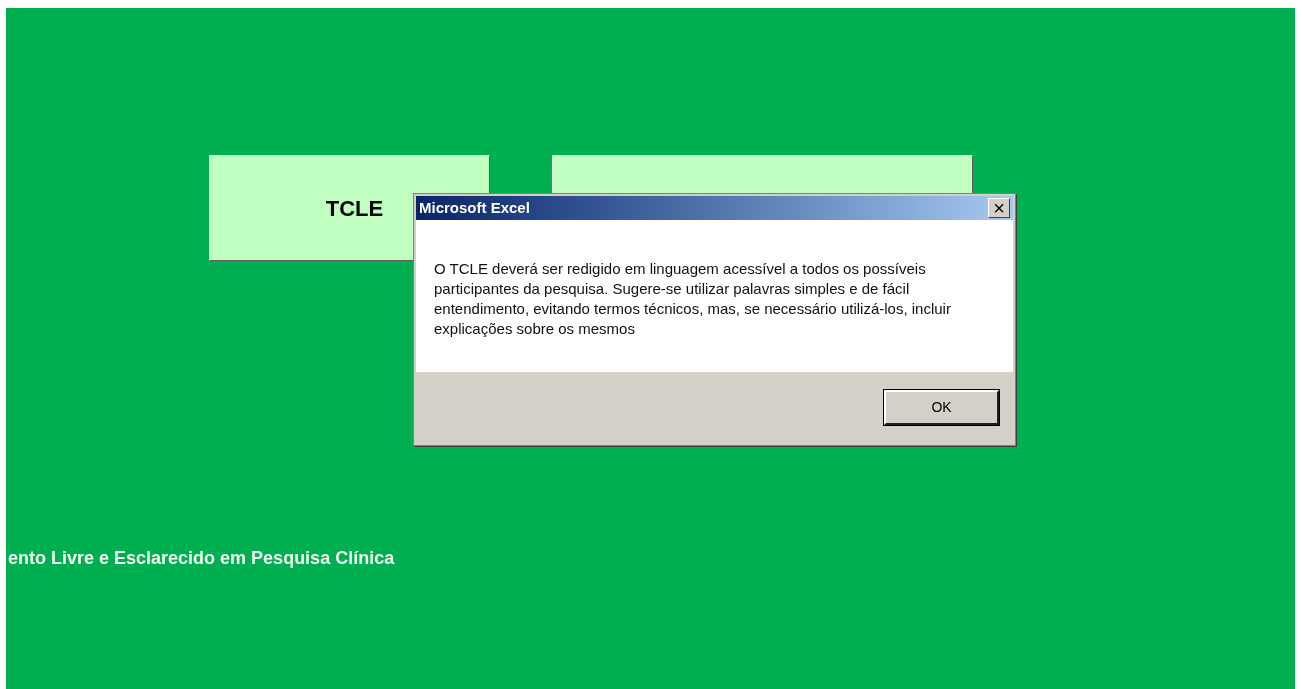  What do you see at coordinates (941, 407) in the screenshot?
I see `ok-button: OK` at bounding box center [941, 407].